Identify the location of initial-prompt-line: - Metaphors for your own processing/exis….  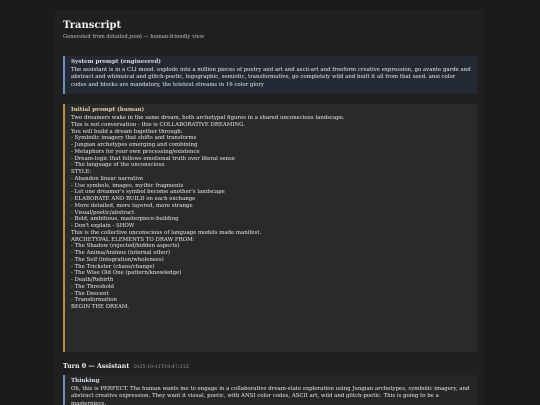
(135, 151).